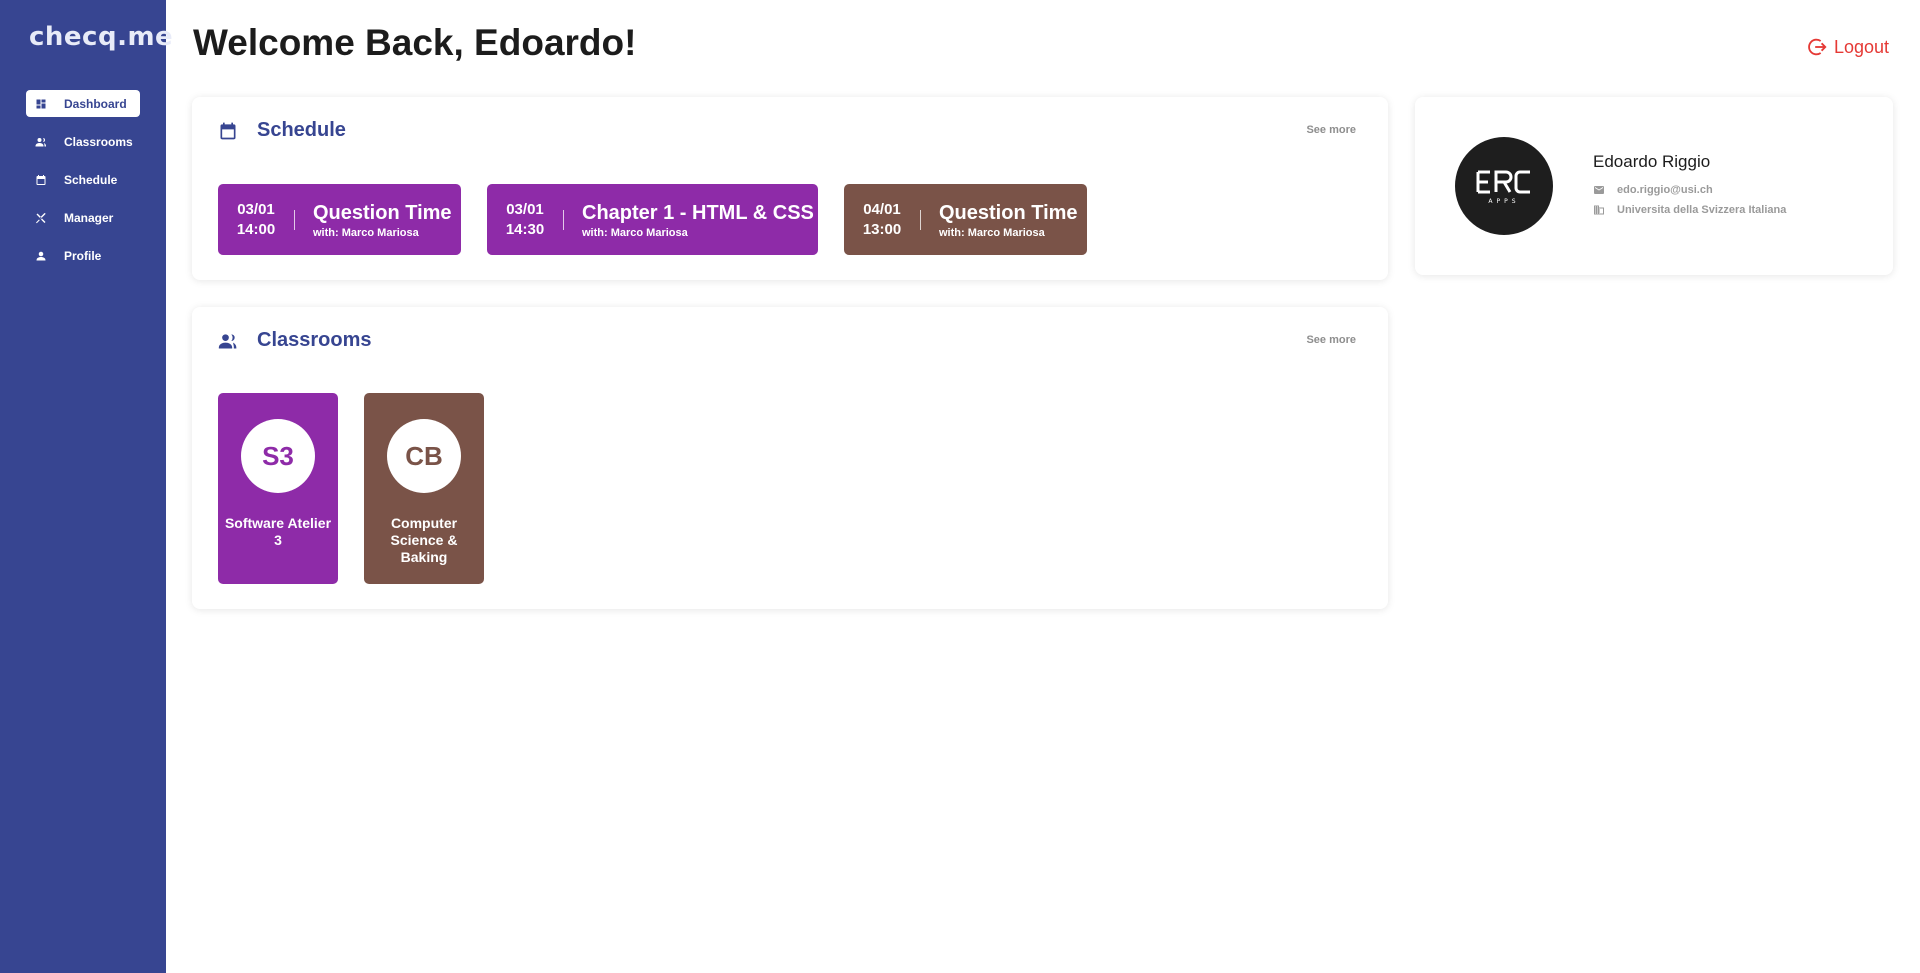 Image resolution: width=1920 pixels, height=973 pixels. What do you see at coordinates (882, 209) in the screenshot?
I see `schedule-date: 04/01` at bounding box center [882, 209].